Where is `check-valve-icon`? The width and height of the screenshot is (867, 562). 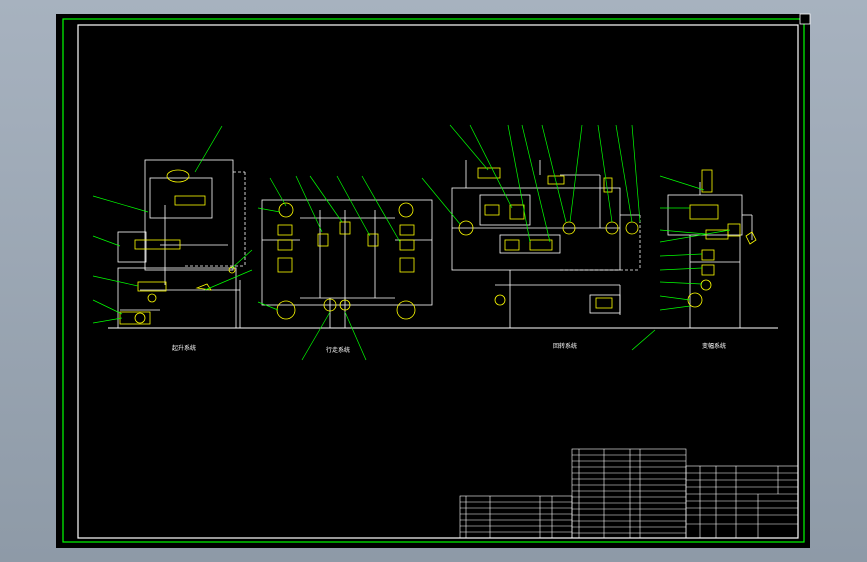
check-valve-icon is located at coordinates (203, 287).